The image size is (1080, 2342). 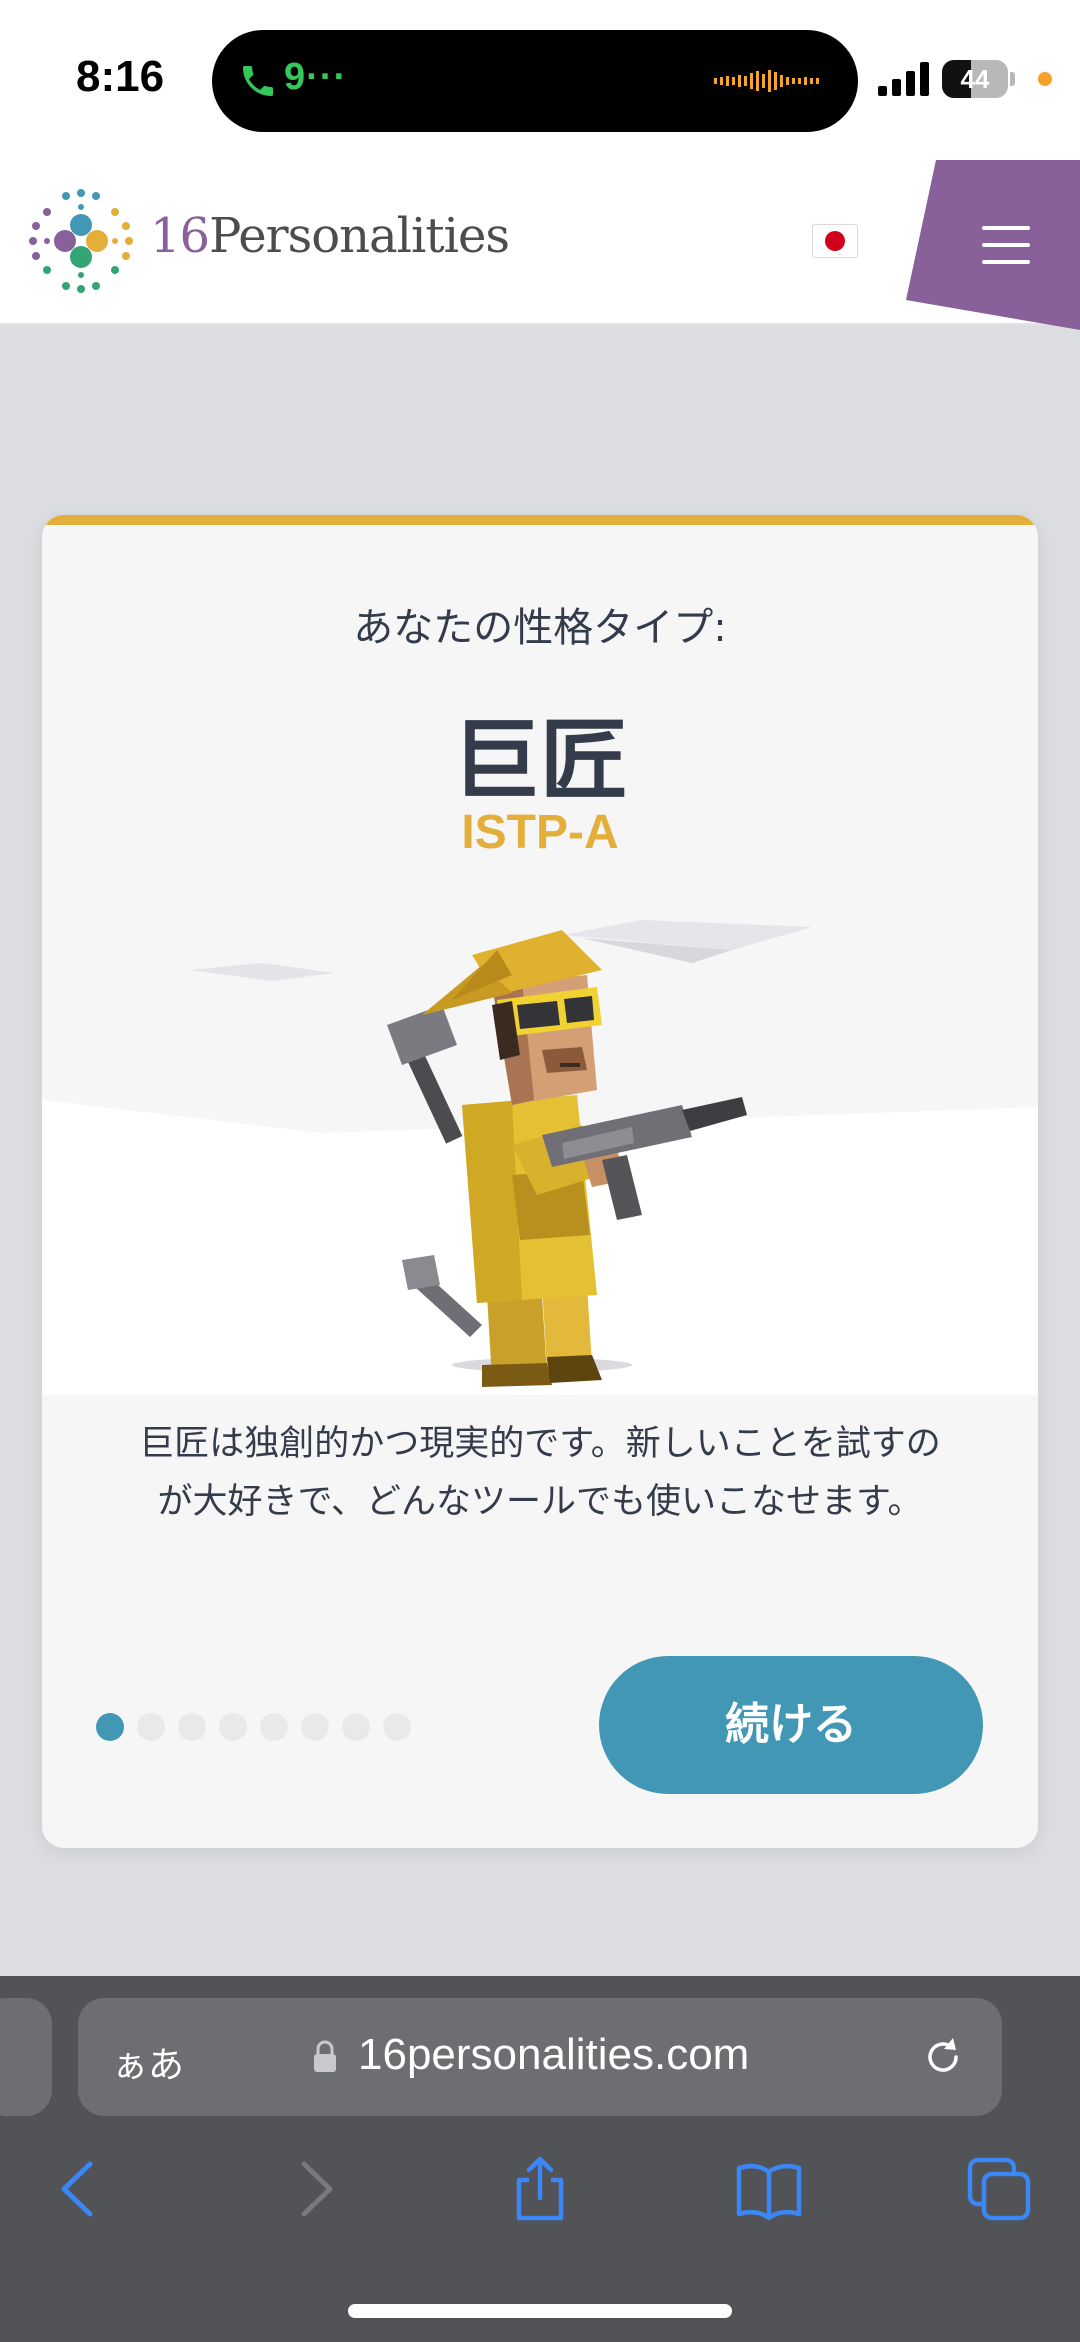 I want to click on status-bar: 8:16 9··· 44, so click(x=540, y=80).